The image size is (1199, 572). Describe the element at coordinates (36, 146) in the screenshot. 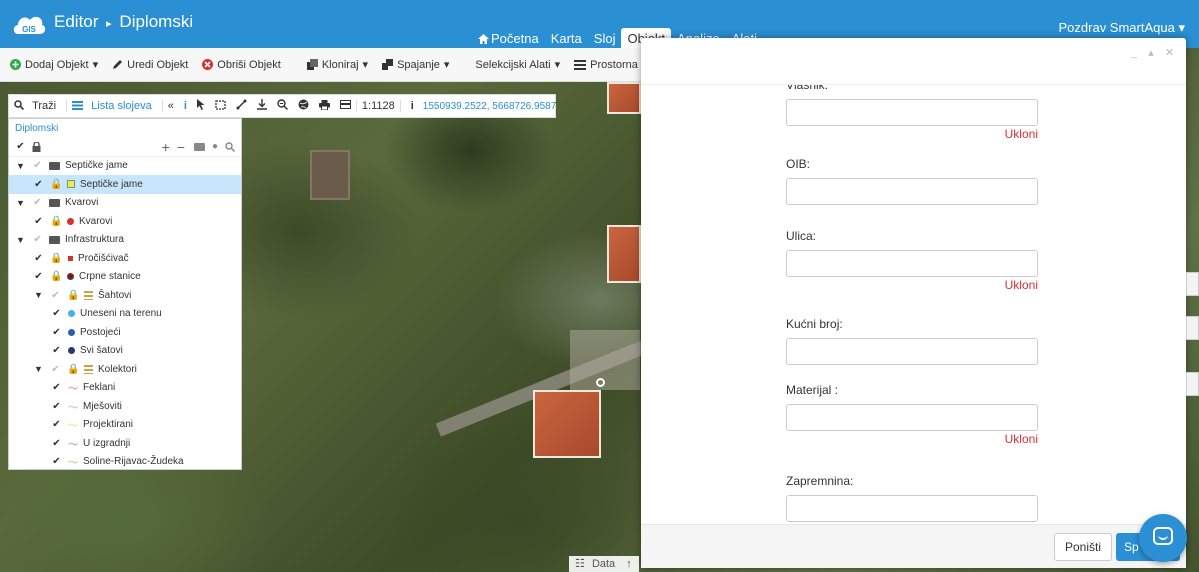

I see `lock-icon` at that location.